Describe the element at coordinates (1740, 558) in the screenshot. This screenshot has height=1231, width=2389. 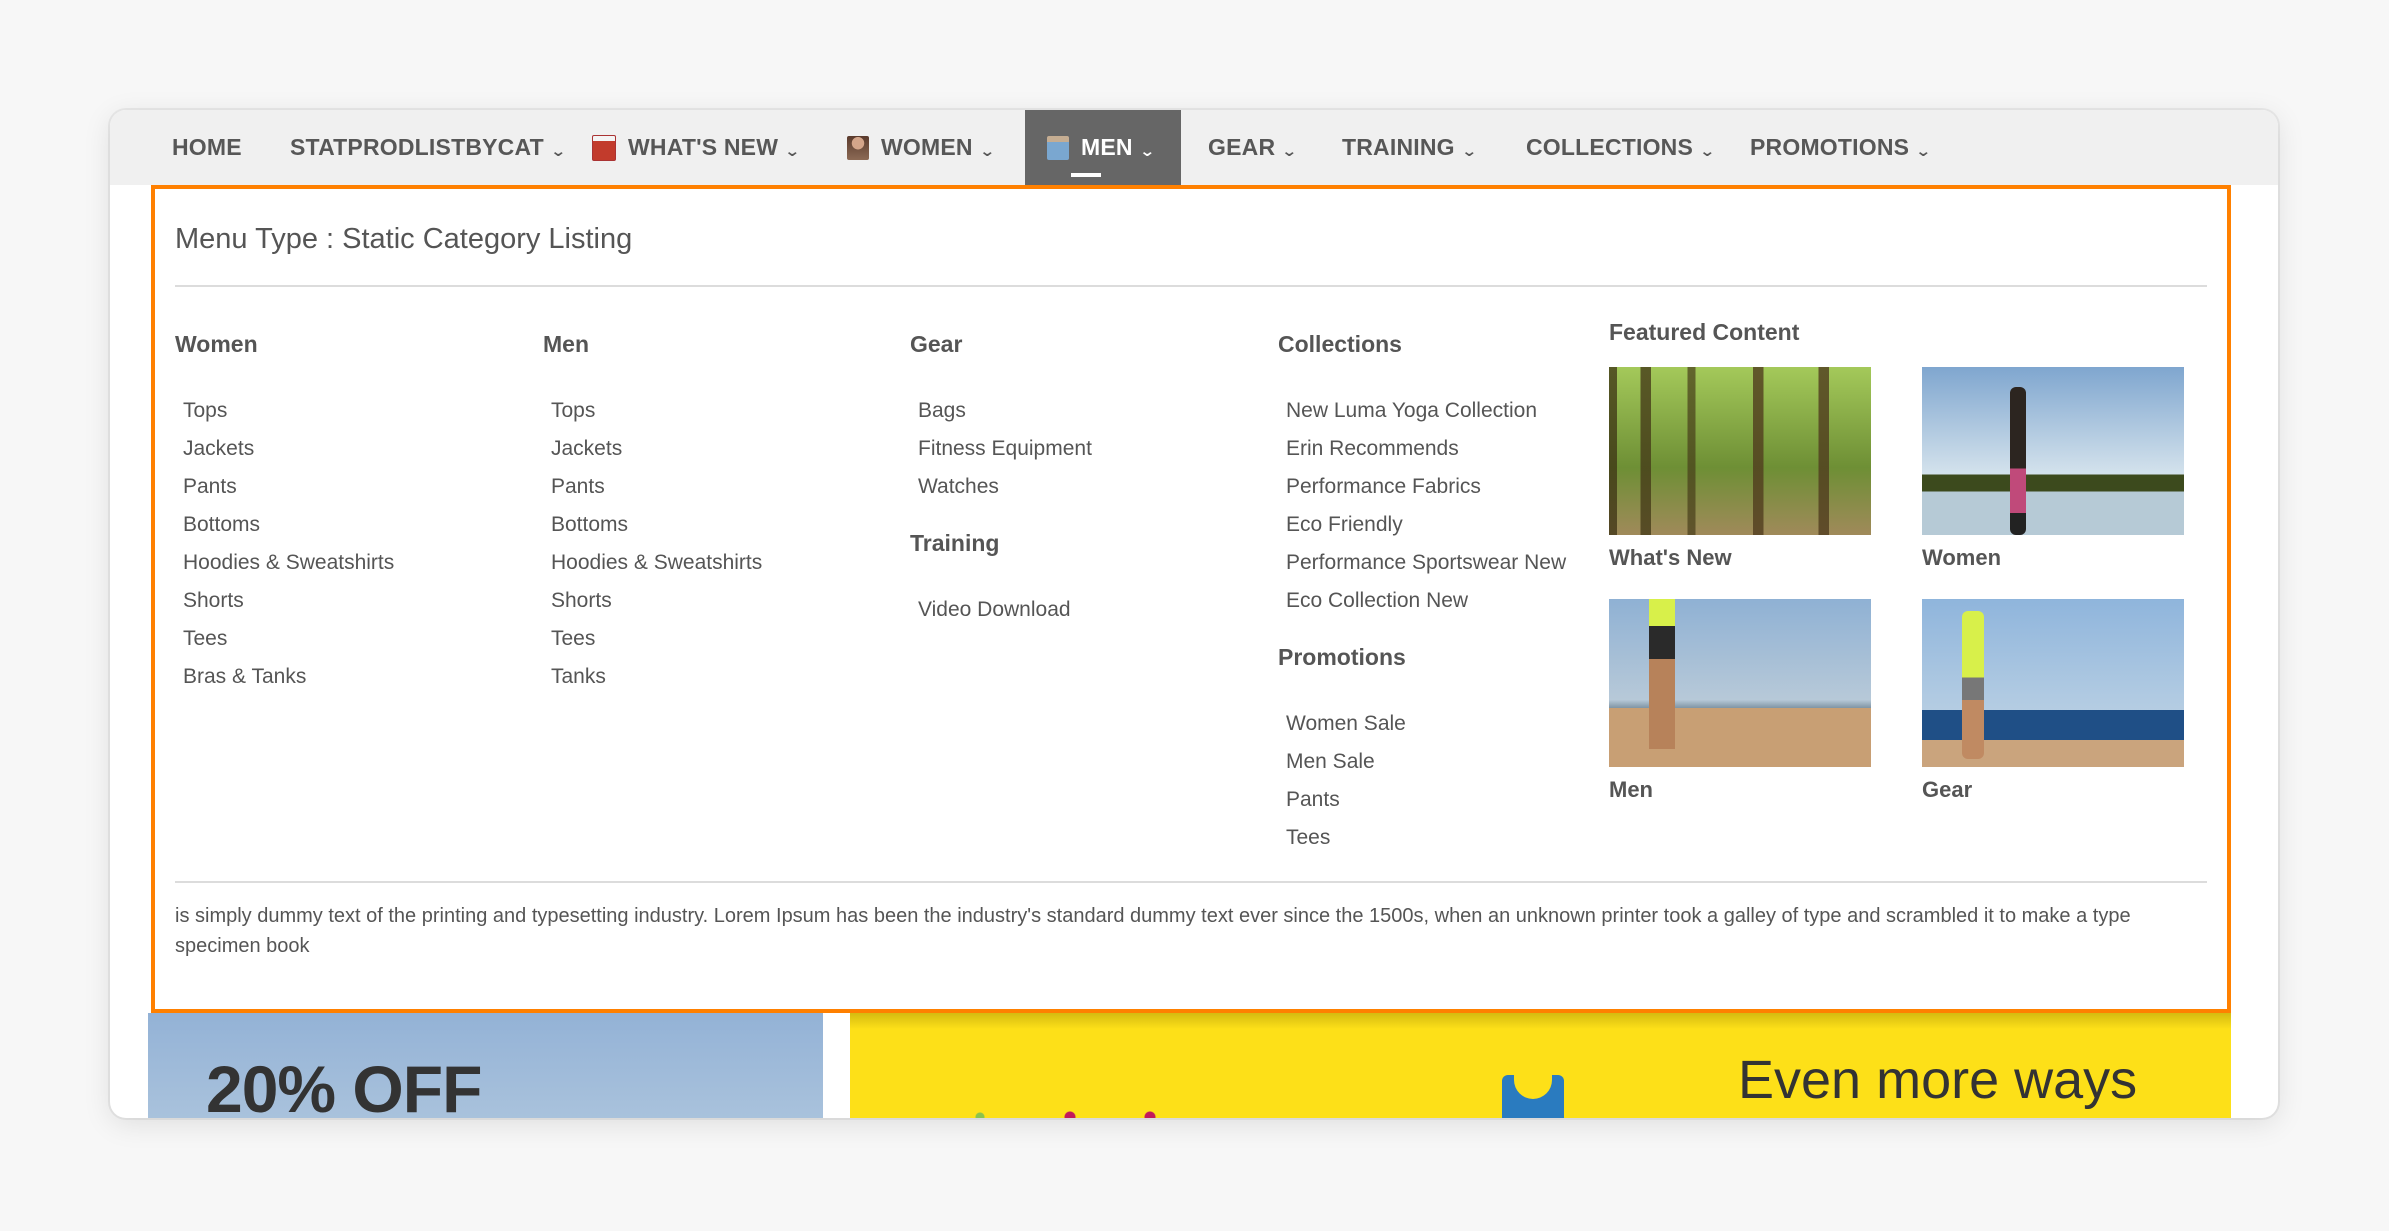
I see `featured-caption: What's New` at that location.